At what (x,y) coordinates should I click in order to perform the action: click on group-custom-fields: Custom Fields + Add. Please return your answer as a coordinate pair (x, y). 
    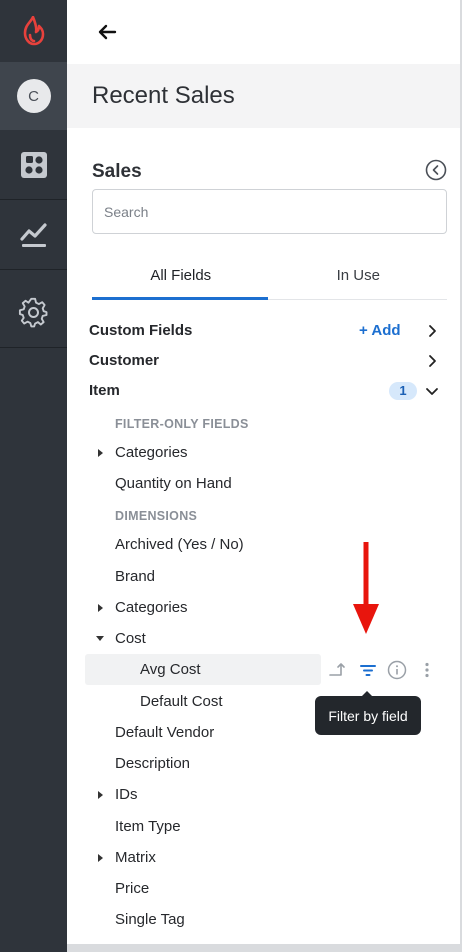
    Looking at the image, I should click on (263, 330).